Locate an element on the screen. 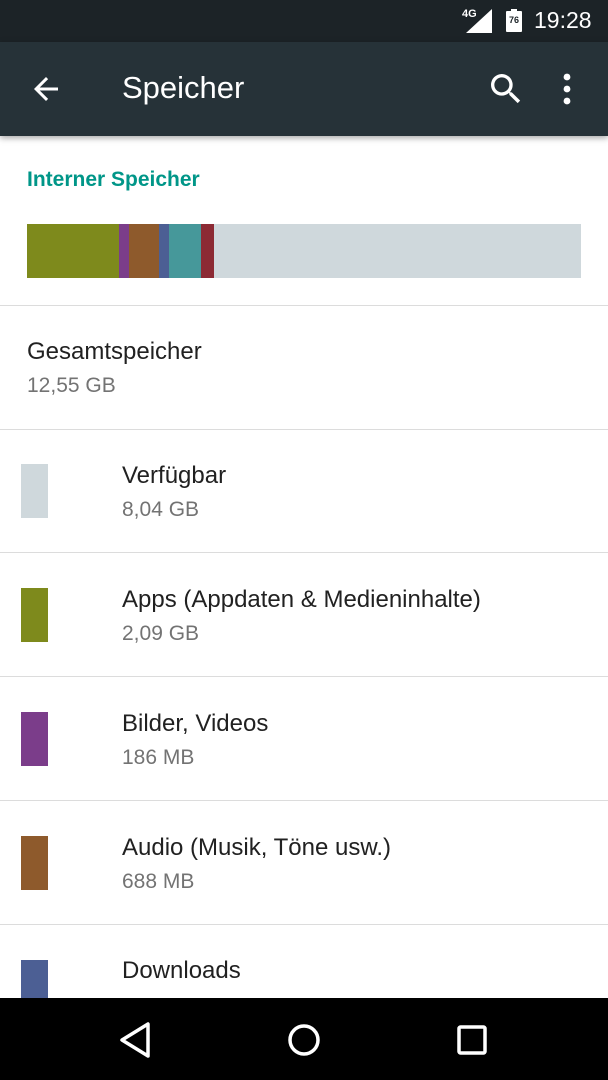  nav-home-icon is located at coordinates (304, 1040).